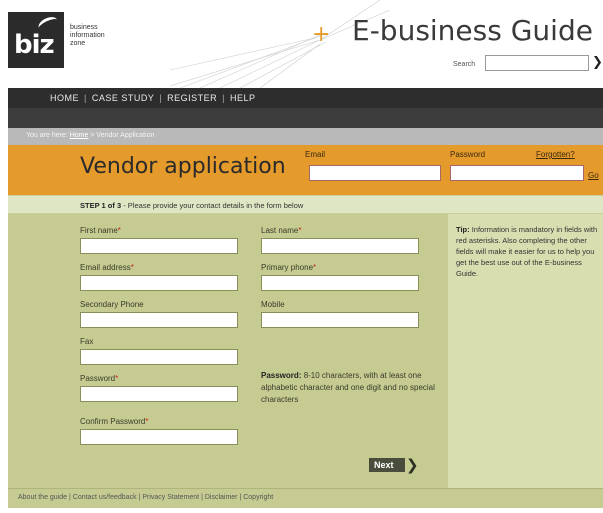 The height and width of the screenshot is (513, 603). What do you see at coordinates (90, 135) in the screenshot?
I see `breadcrumb-text: You are here: Home > Vendor Application` at bounding box center [90, 135].